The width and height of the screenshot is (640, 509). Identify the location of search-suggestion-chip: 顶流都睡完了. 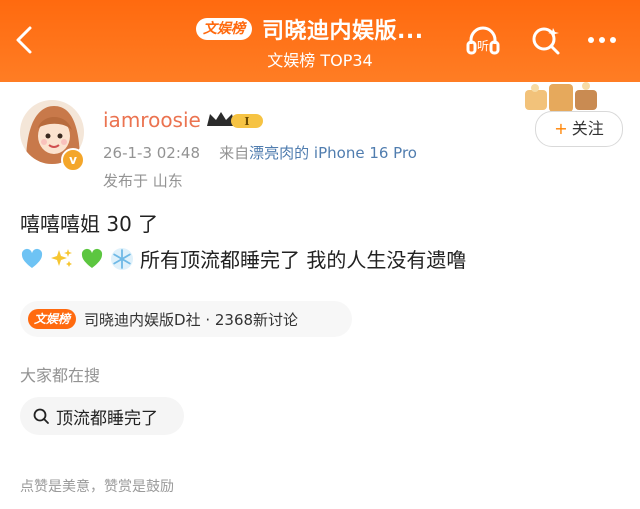
(102, 416).